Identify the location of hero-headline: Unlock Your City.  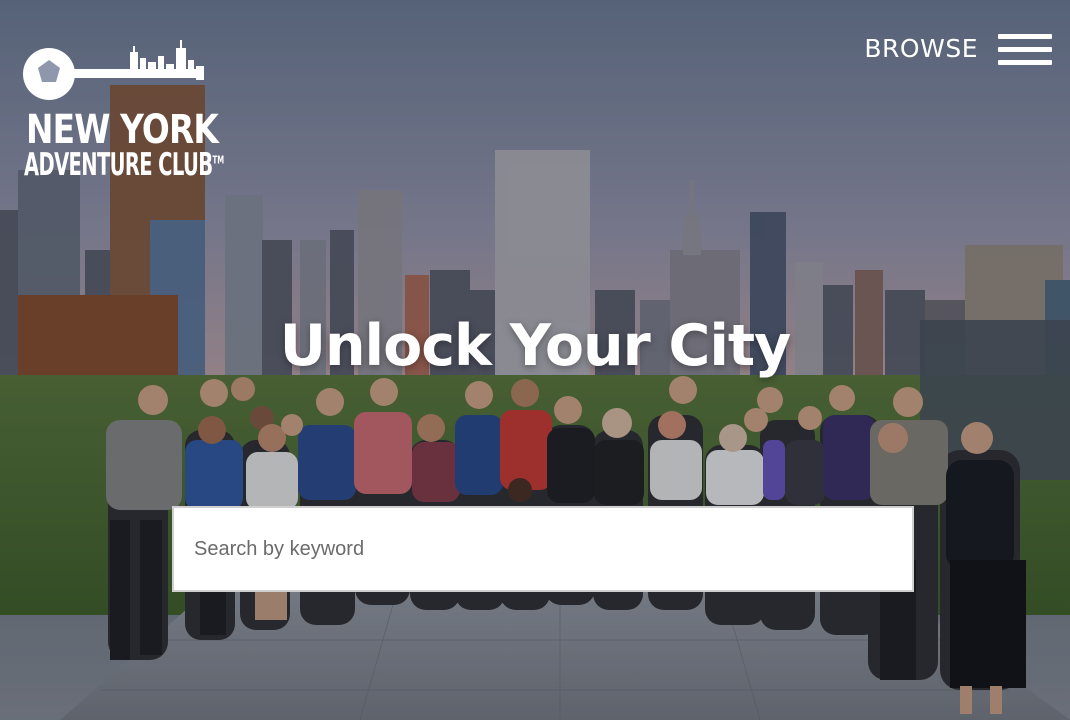
(535, 346).